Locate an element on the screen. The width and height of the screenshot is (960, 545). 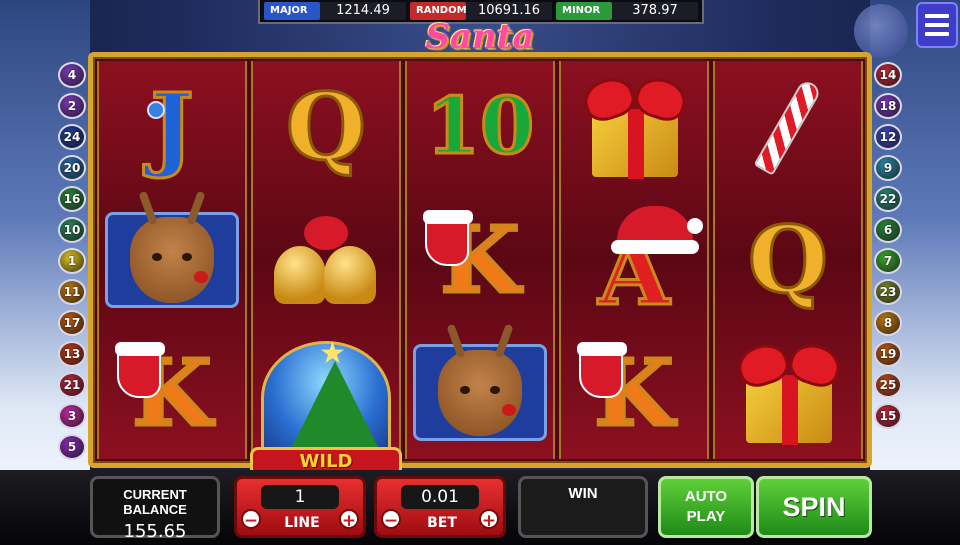
payline-indicator-18: 18 is located at coordinates (888, 106).